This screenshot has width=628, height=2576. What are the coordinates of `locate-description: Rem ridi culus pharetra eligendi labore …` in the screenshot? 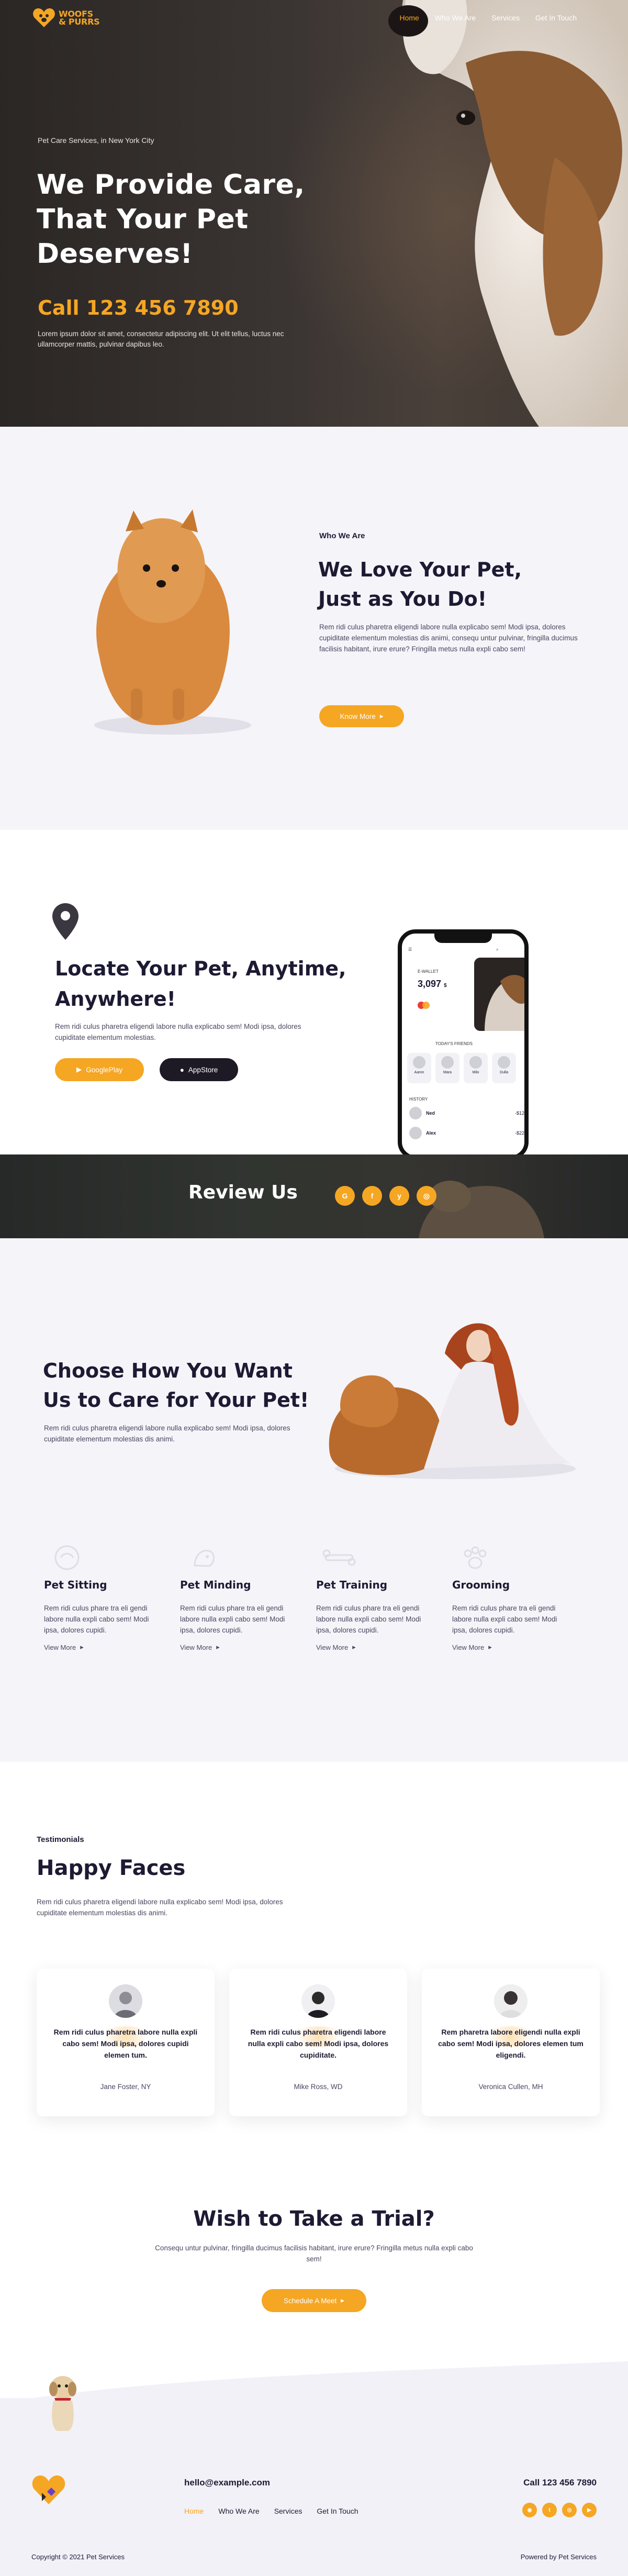 It's located at (178, 1032).